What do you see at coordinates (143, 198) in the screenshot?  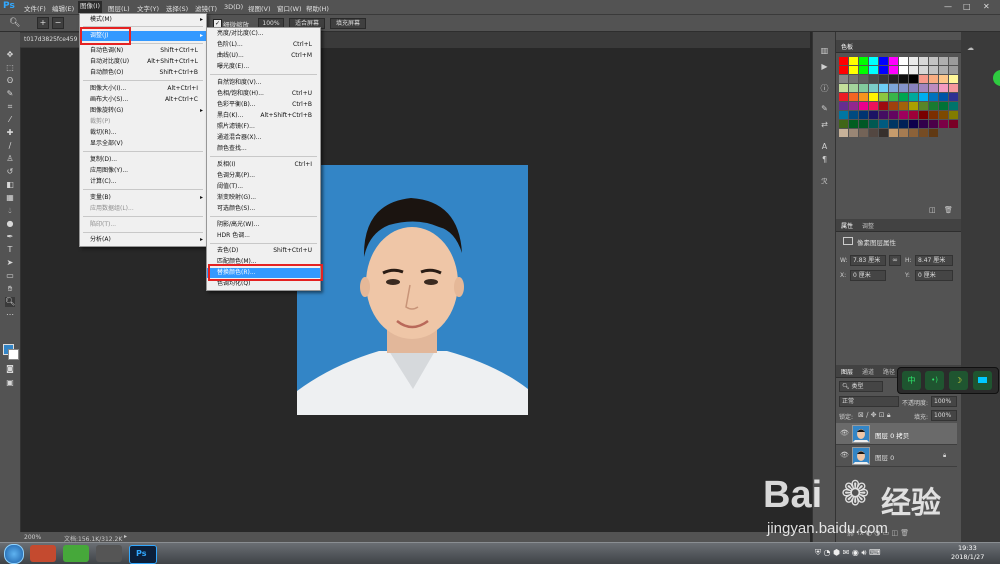 I see `menu-item-variables: 变量(B) ▸` at bounding box center [143, 198].